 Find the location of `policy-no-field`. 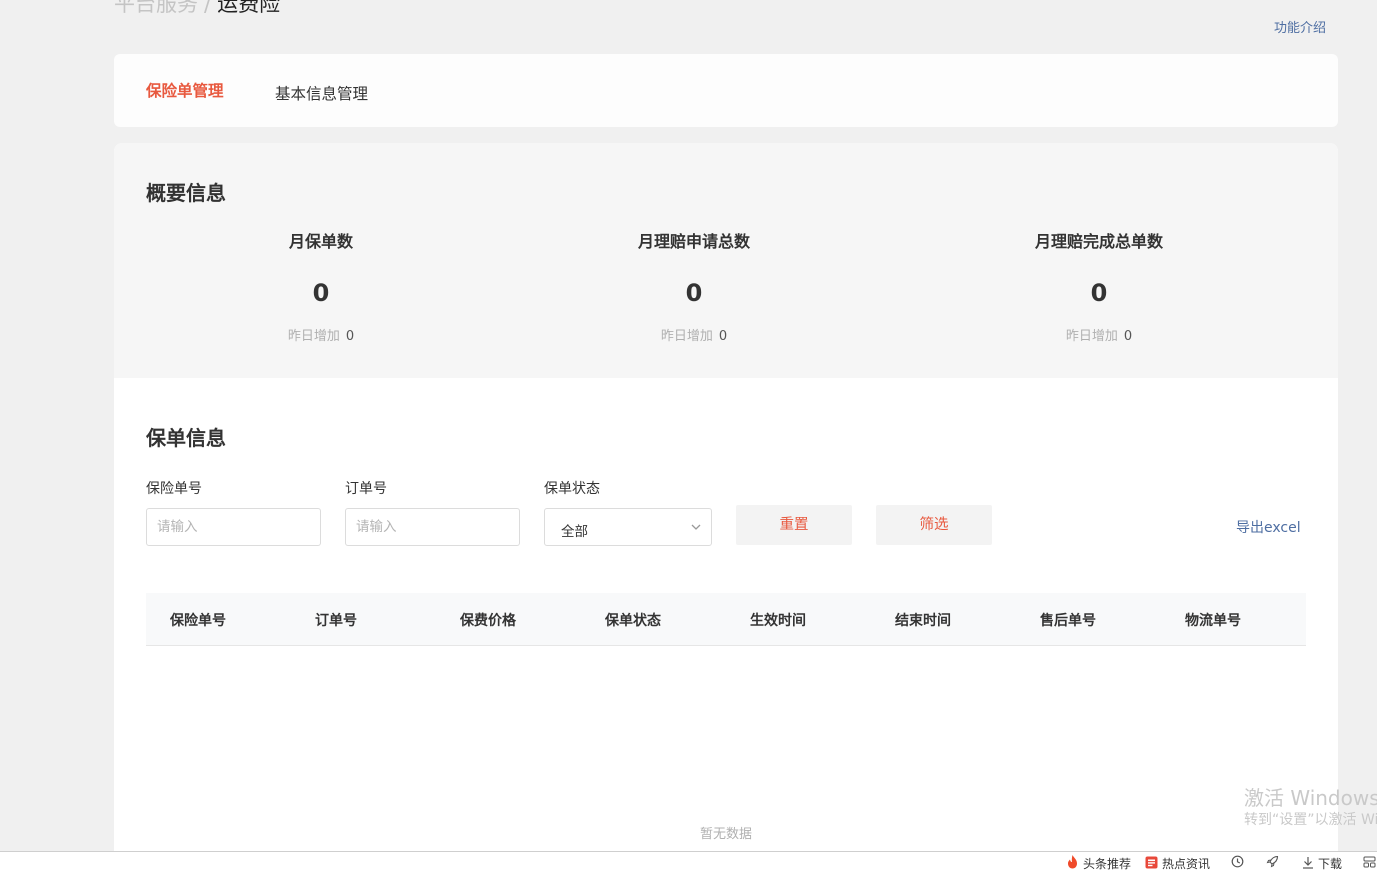

policy-no-field is located at coordinates (233, 527).